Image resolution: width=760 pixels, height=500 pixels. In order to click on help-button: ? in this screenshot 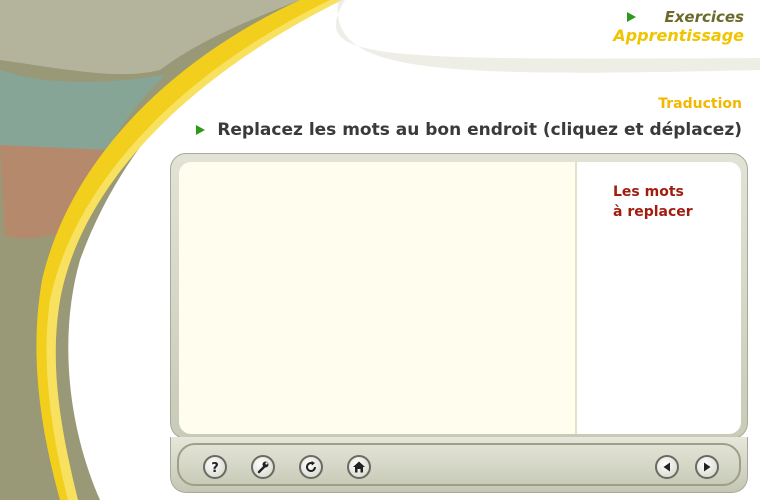, I will do `click(215, 467)`.